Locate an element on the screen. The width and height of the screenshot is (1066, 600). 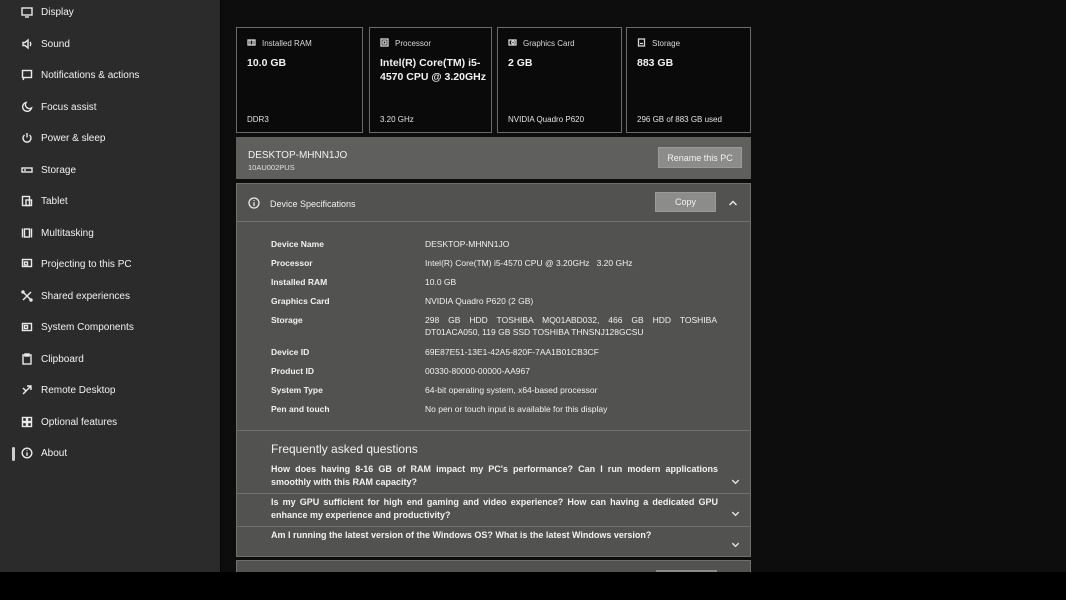
card-subtitle: NVIDIA Quadro P620 is located at coordinates (546, 119).